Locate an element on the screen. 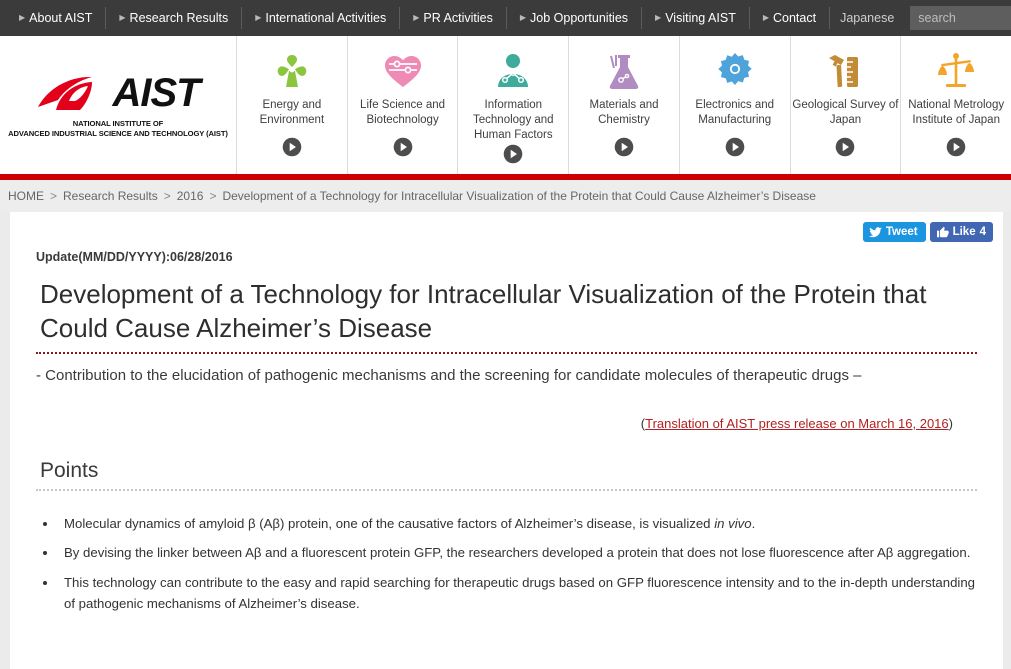 This screenshot has height=669, width=1011. category-nav-label: Life Science and Biotechnology is located at coordinates (403, 113).